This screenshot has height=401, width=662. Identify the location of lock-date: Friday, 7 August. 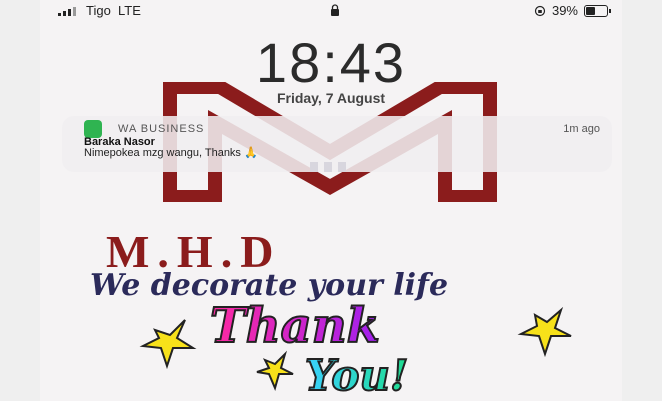
(331, 98).